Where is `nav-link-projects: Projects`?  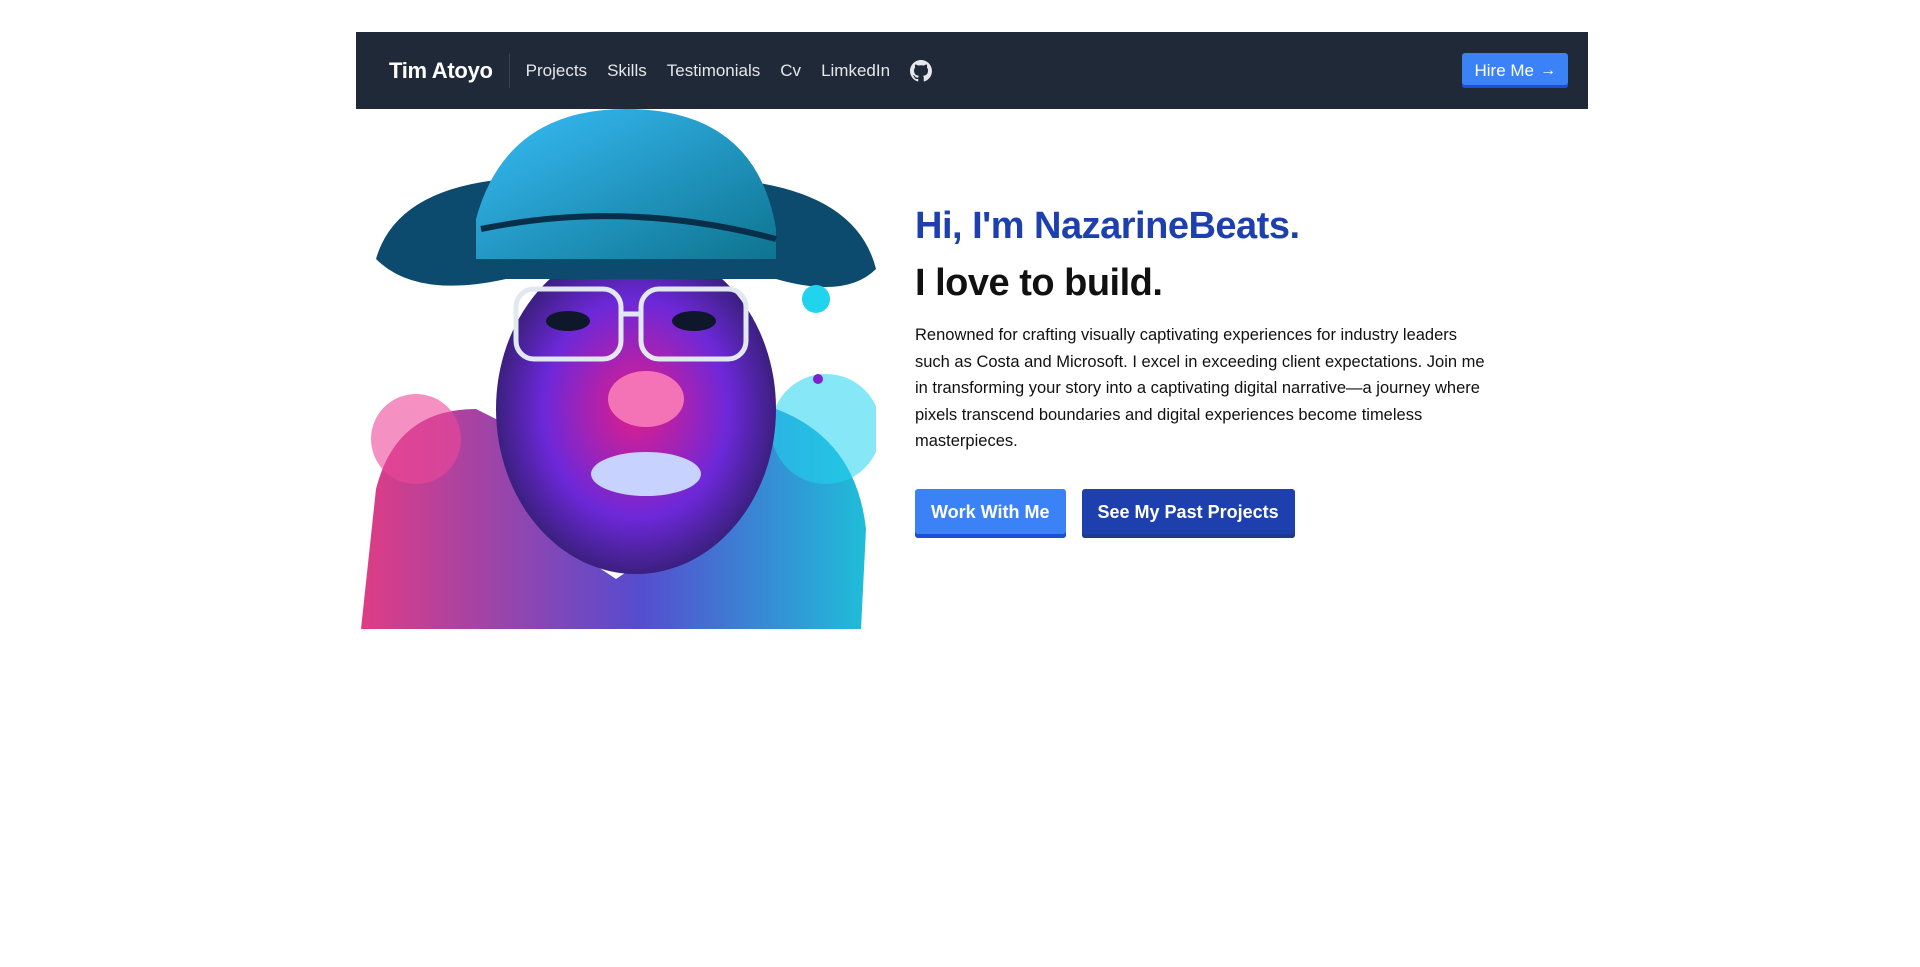
nav-link-projects: Projects is located at coordinates (556, 71).